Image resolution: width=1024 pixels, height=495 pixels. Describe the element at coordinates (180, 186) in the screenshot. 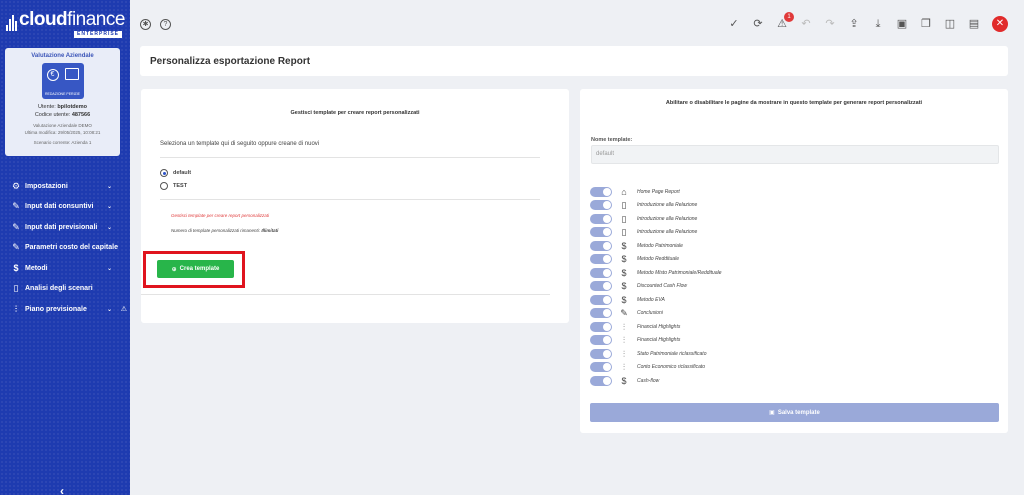

I see `template-option-label: TEST` at that location.